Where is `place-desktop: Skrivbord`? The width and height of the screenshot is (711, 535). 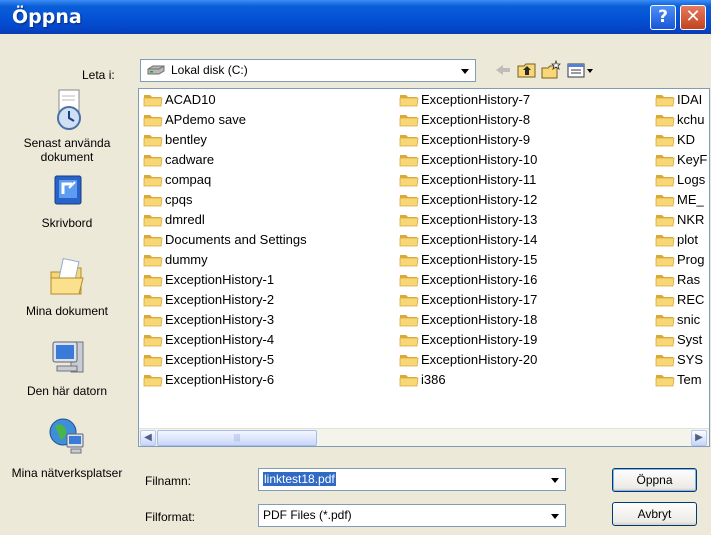
place-desktop: Skrivbord is located at coordinates (67, 202).